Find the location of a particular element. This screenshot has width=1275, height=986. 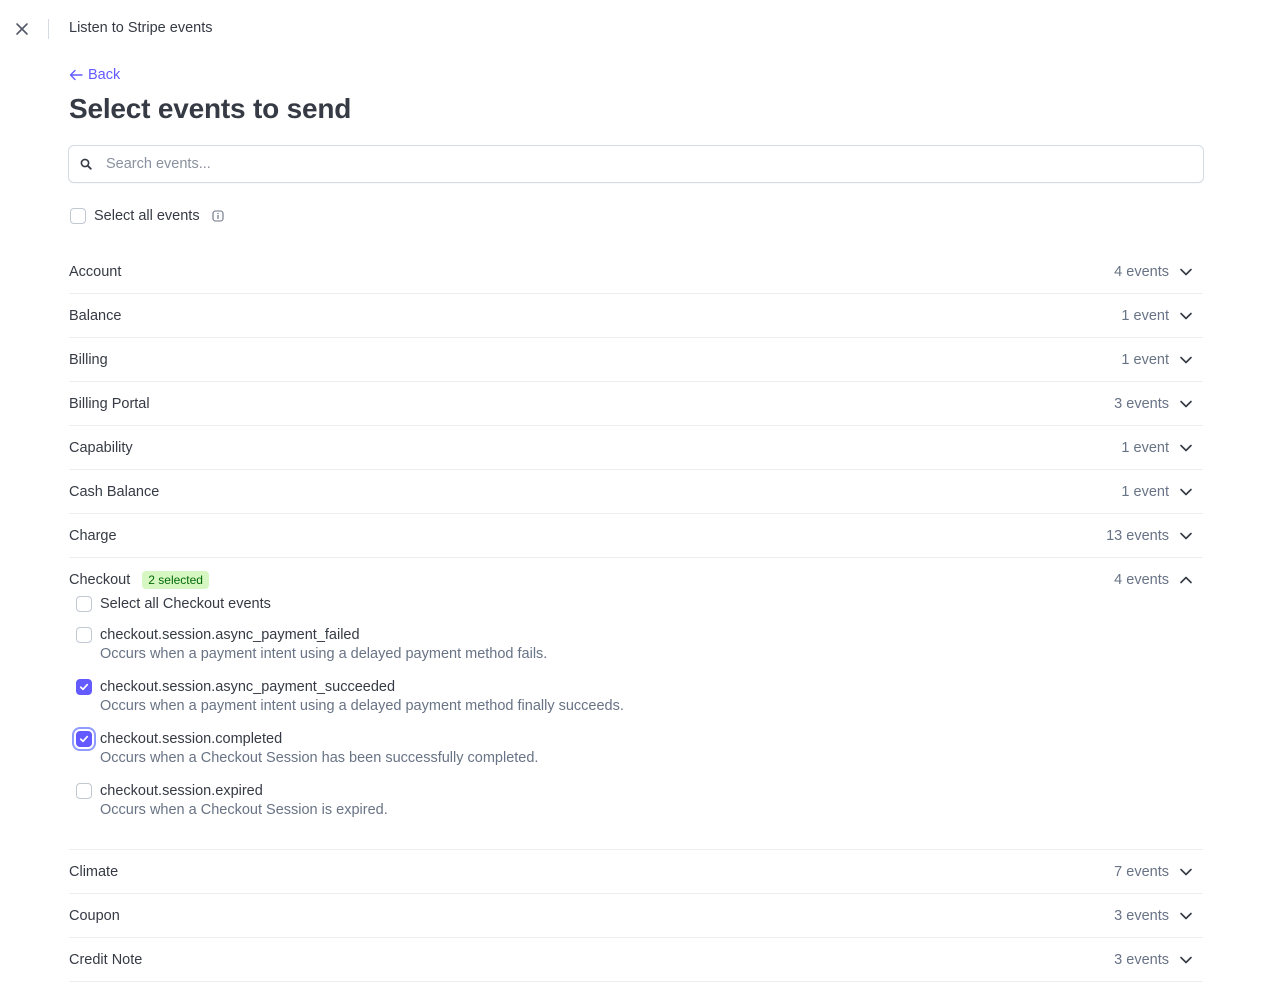

group-billing: Billing 1 event is located at coordinates (636, 360).